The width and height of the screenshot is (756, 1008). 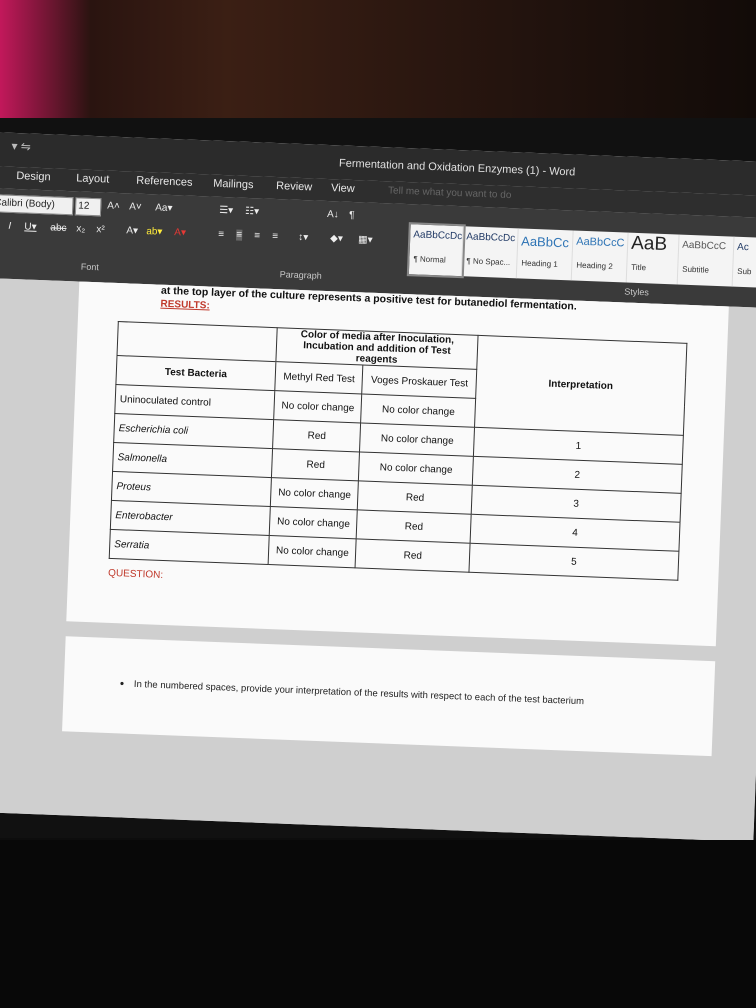 What do you see at coordinates (545, 254) in the screenshot?
I see `style-heading-1: AaBbCc Heading 1` at bounding box center [545, 254].